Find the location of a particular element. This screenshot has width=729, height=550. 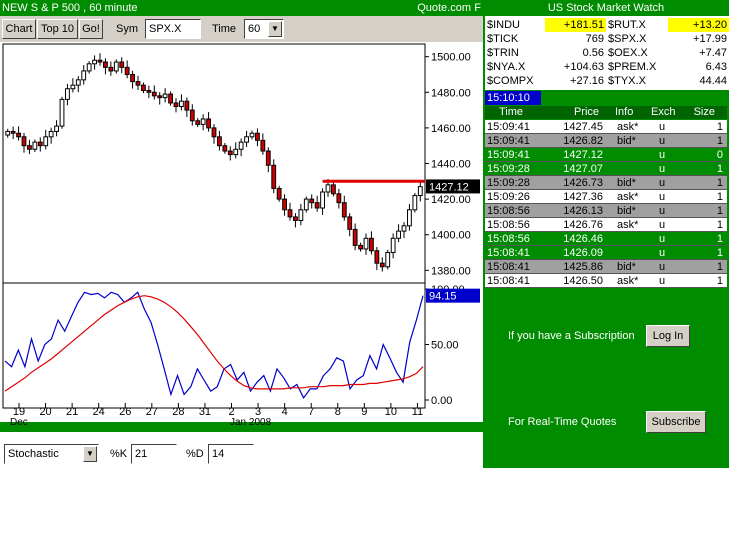

watch-value: 769 is located at coordinates (594, 39).